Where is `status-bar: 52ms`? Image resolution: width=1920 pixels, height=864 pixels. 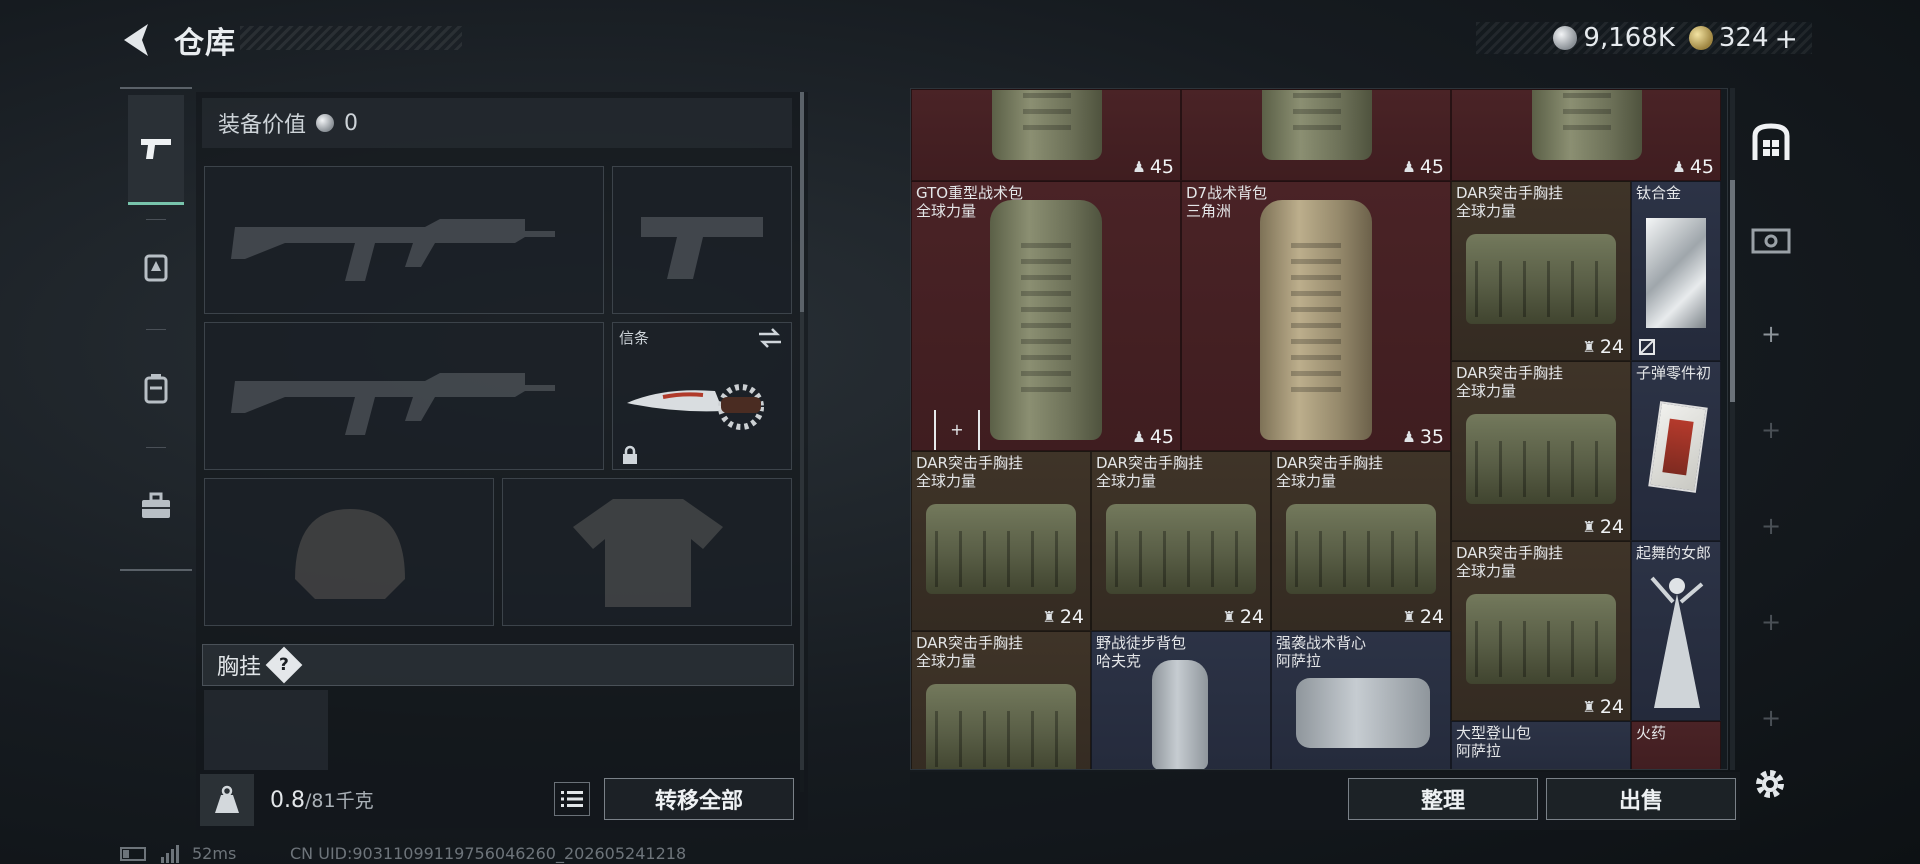
status-bar: 52ms is located at coordinates (178, 853).